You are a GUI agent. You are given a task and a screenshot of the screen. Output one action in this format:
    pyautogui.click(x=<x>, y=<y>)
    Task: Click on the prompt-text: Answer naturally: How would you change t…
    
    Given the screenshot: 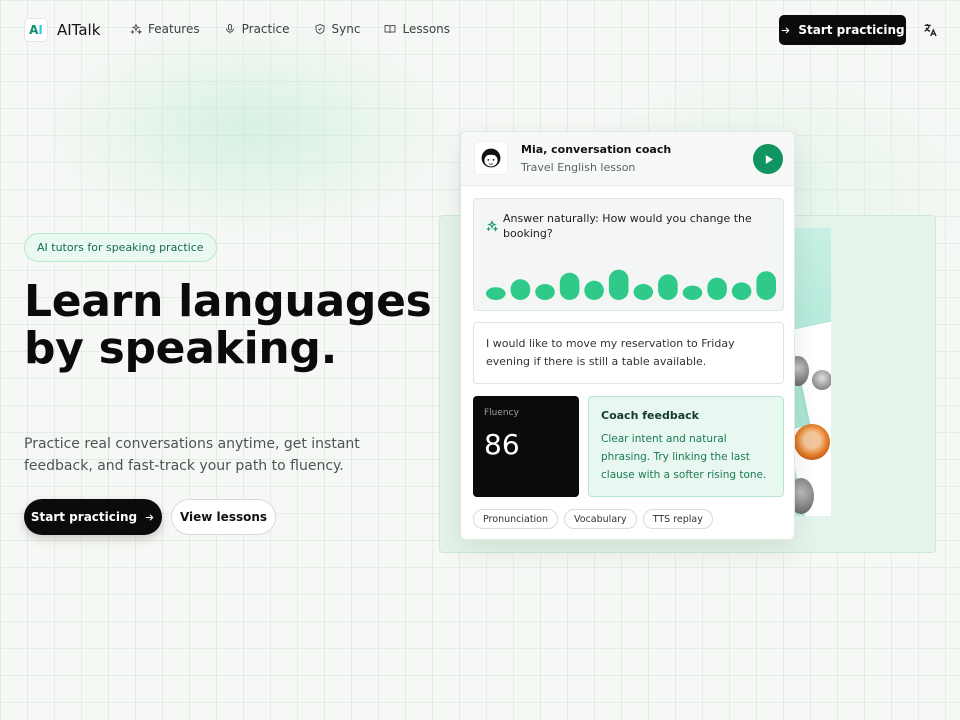 What is the action you would take?
    pyautogui.click(x=627, y=226)
    